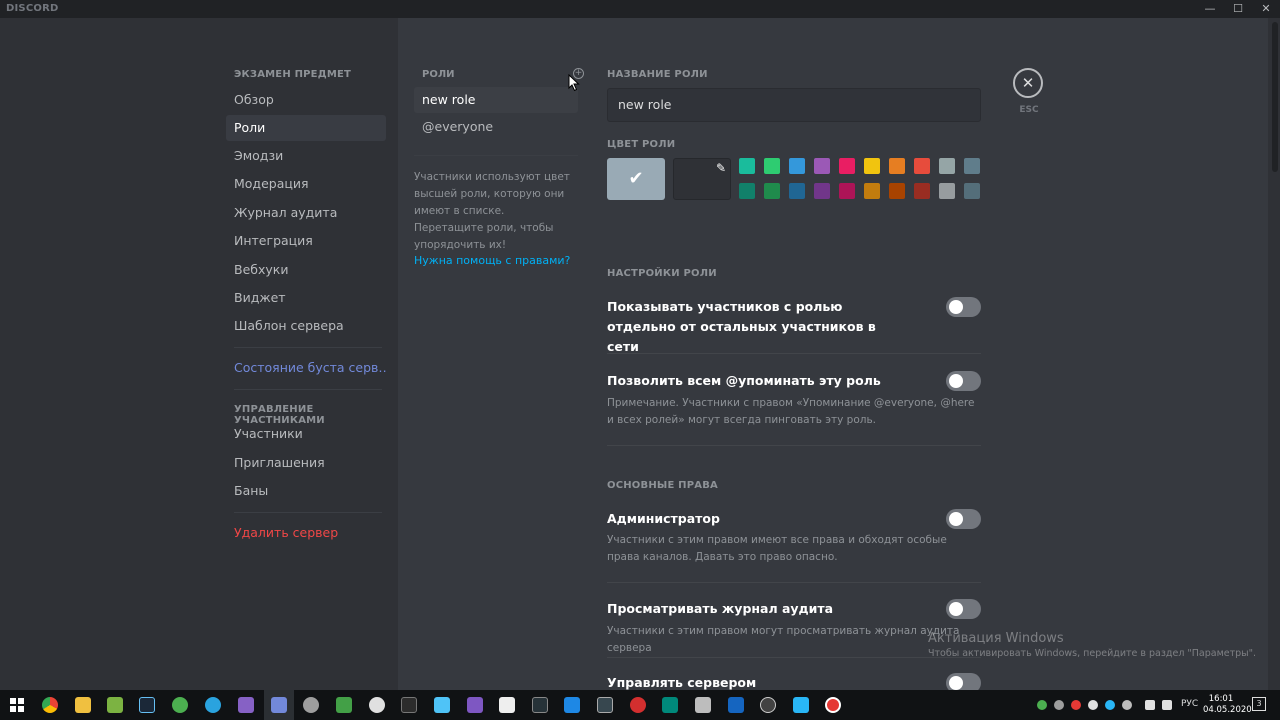 The width and height of the screenshot is (1280, 720). What do you see at coordinates (17, 705) in the screenshot?
I see `windows-start-icon` at bounding box center [17, 705].